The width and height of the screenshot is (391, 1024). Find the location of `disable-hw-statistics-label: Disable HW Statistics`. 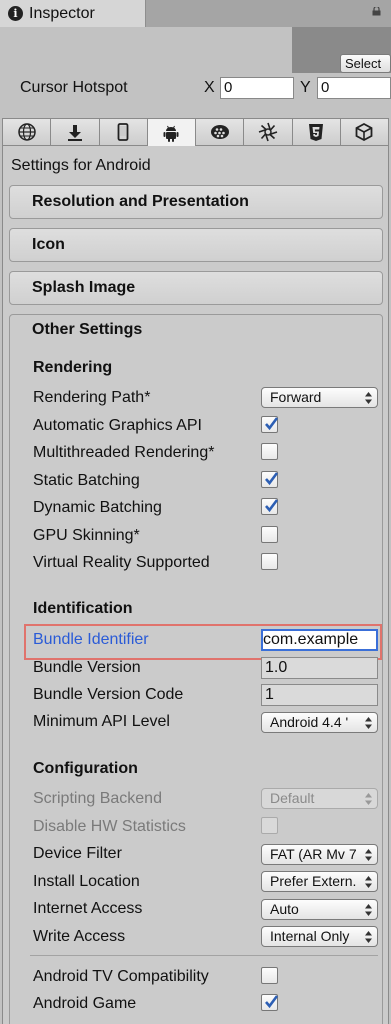

disable-hw-statistics-label: Disable HW Statistics is located at coordinates (109, 826).